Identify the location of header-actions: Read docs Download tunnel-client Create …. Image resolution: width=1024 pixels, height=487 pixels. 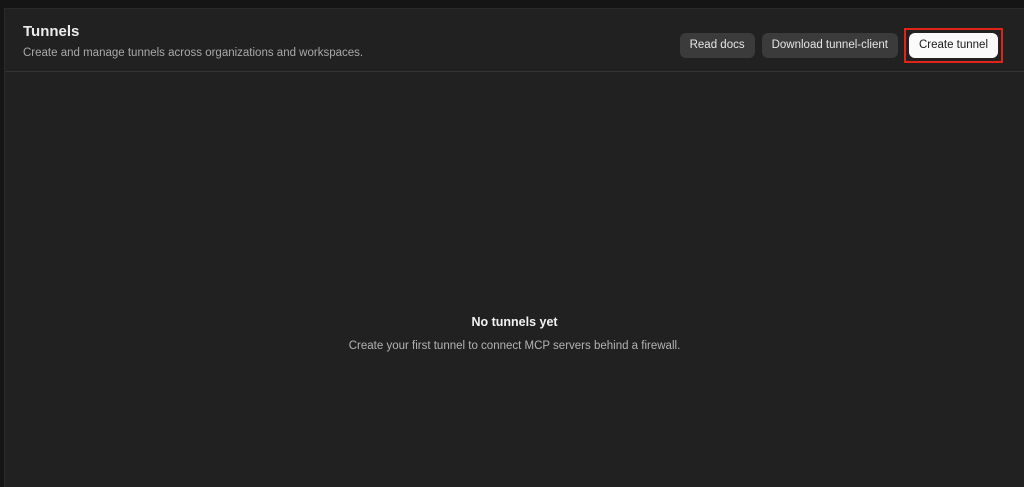
(841, 45).